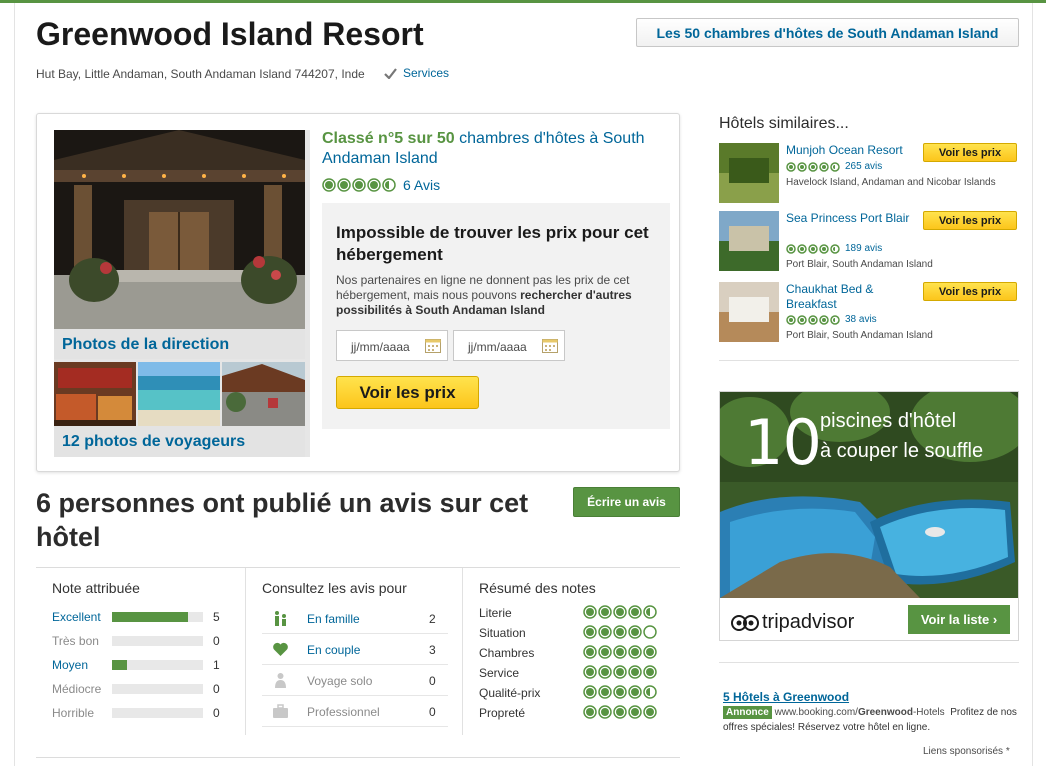 The width and height of the screenshot is (1046, 766). Describe the element at coordinates (14, 384) in the screenshot. I see `page-border-left` at that location.